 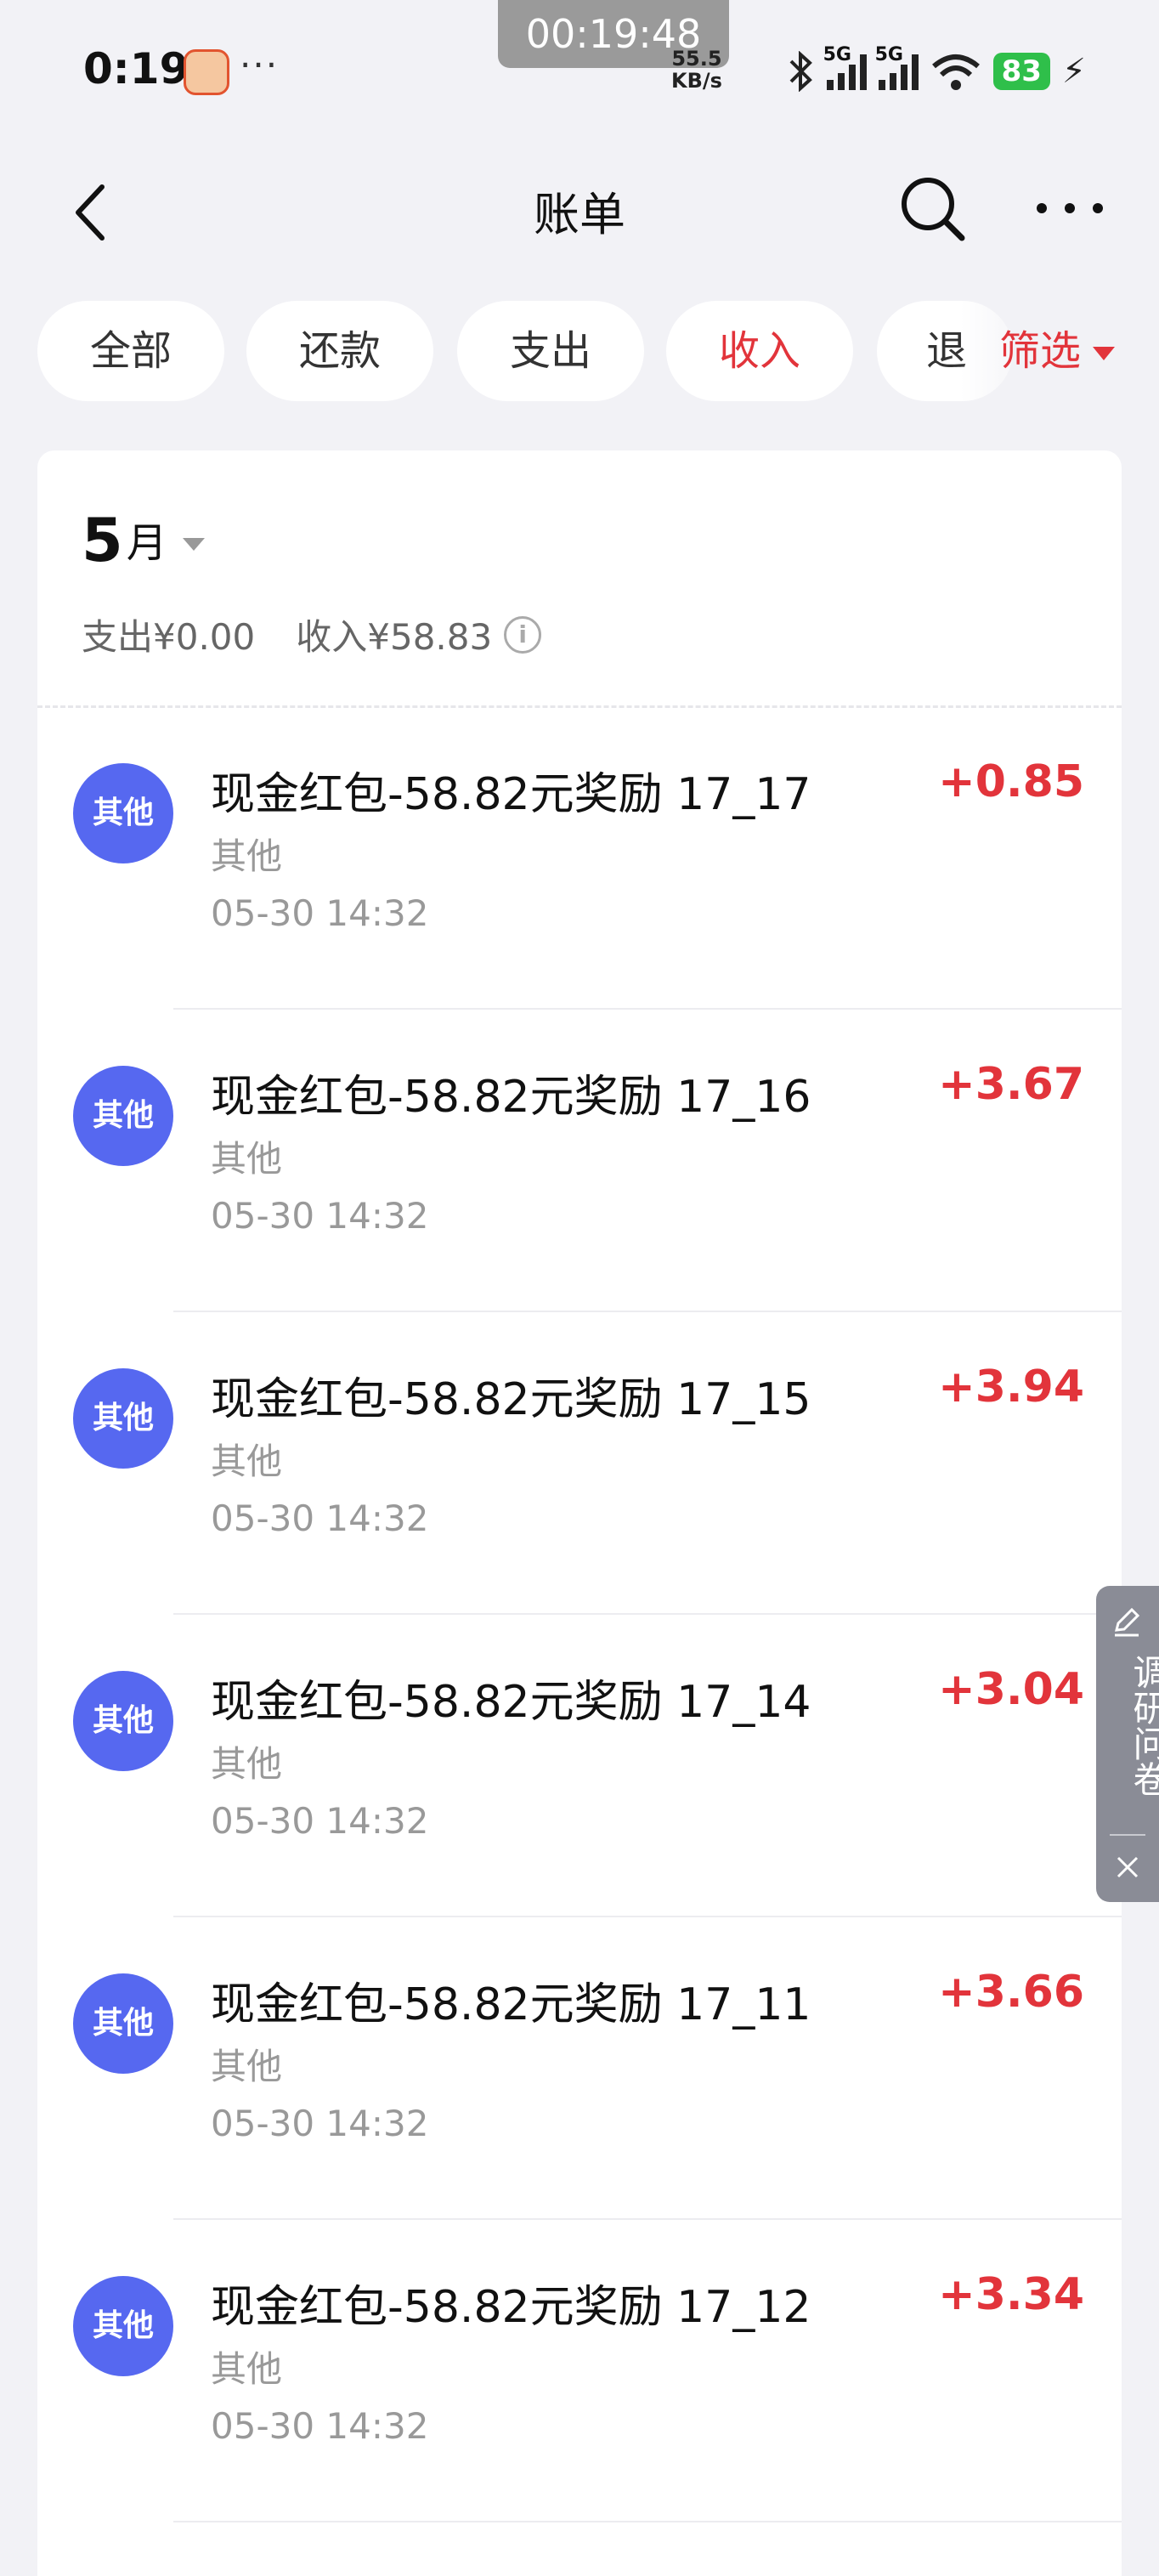 I want to click on network-speed-unit: KB/s, so click(x=697, y=81).